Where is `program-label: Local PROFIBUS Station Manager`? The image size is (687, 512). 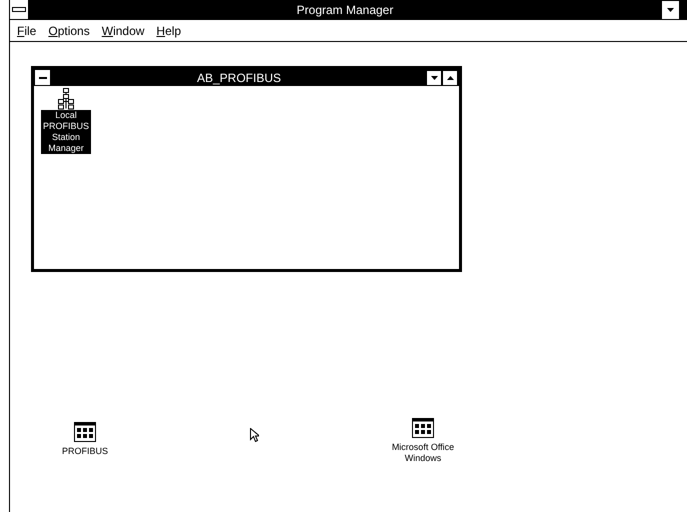
program-label: Local PROFIBUS Station Manager is located at coordinates (66, 132).